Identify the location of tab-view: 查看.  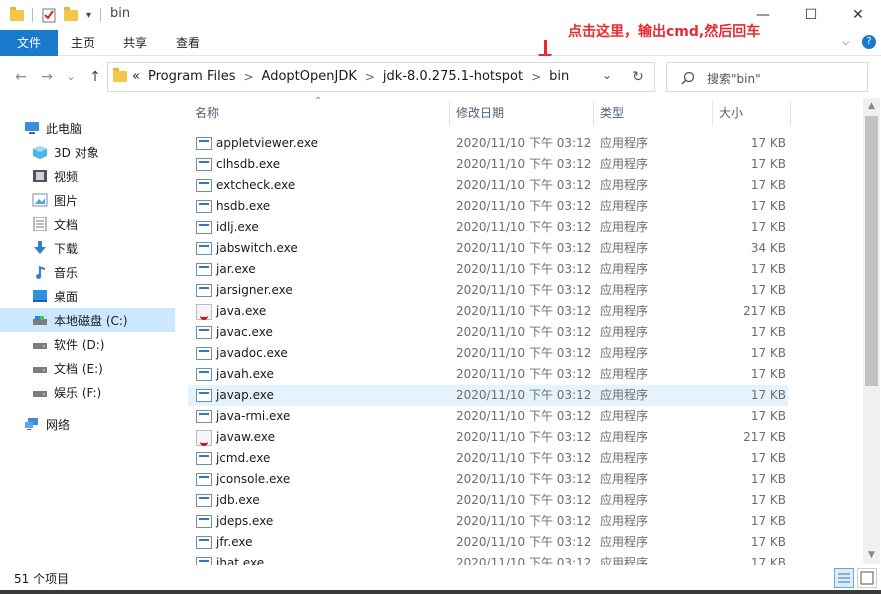
(188, 43).